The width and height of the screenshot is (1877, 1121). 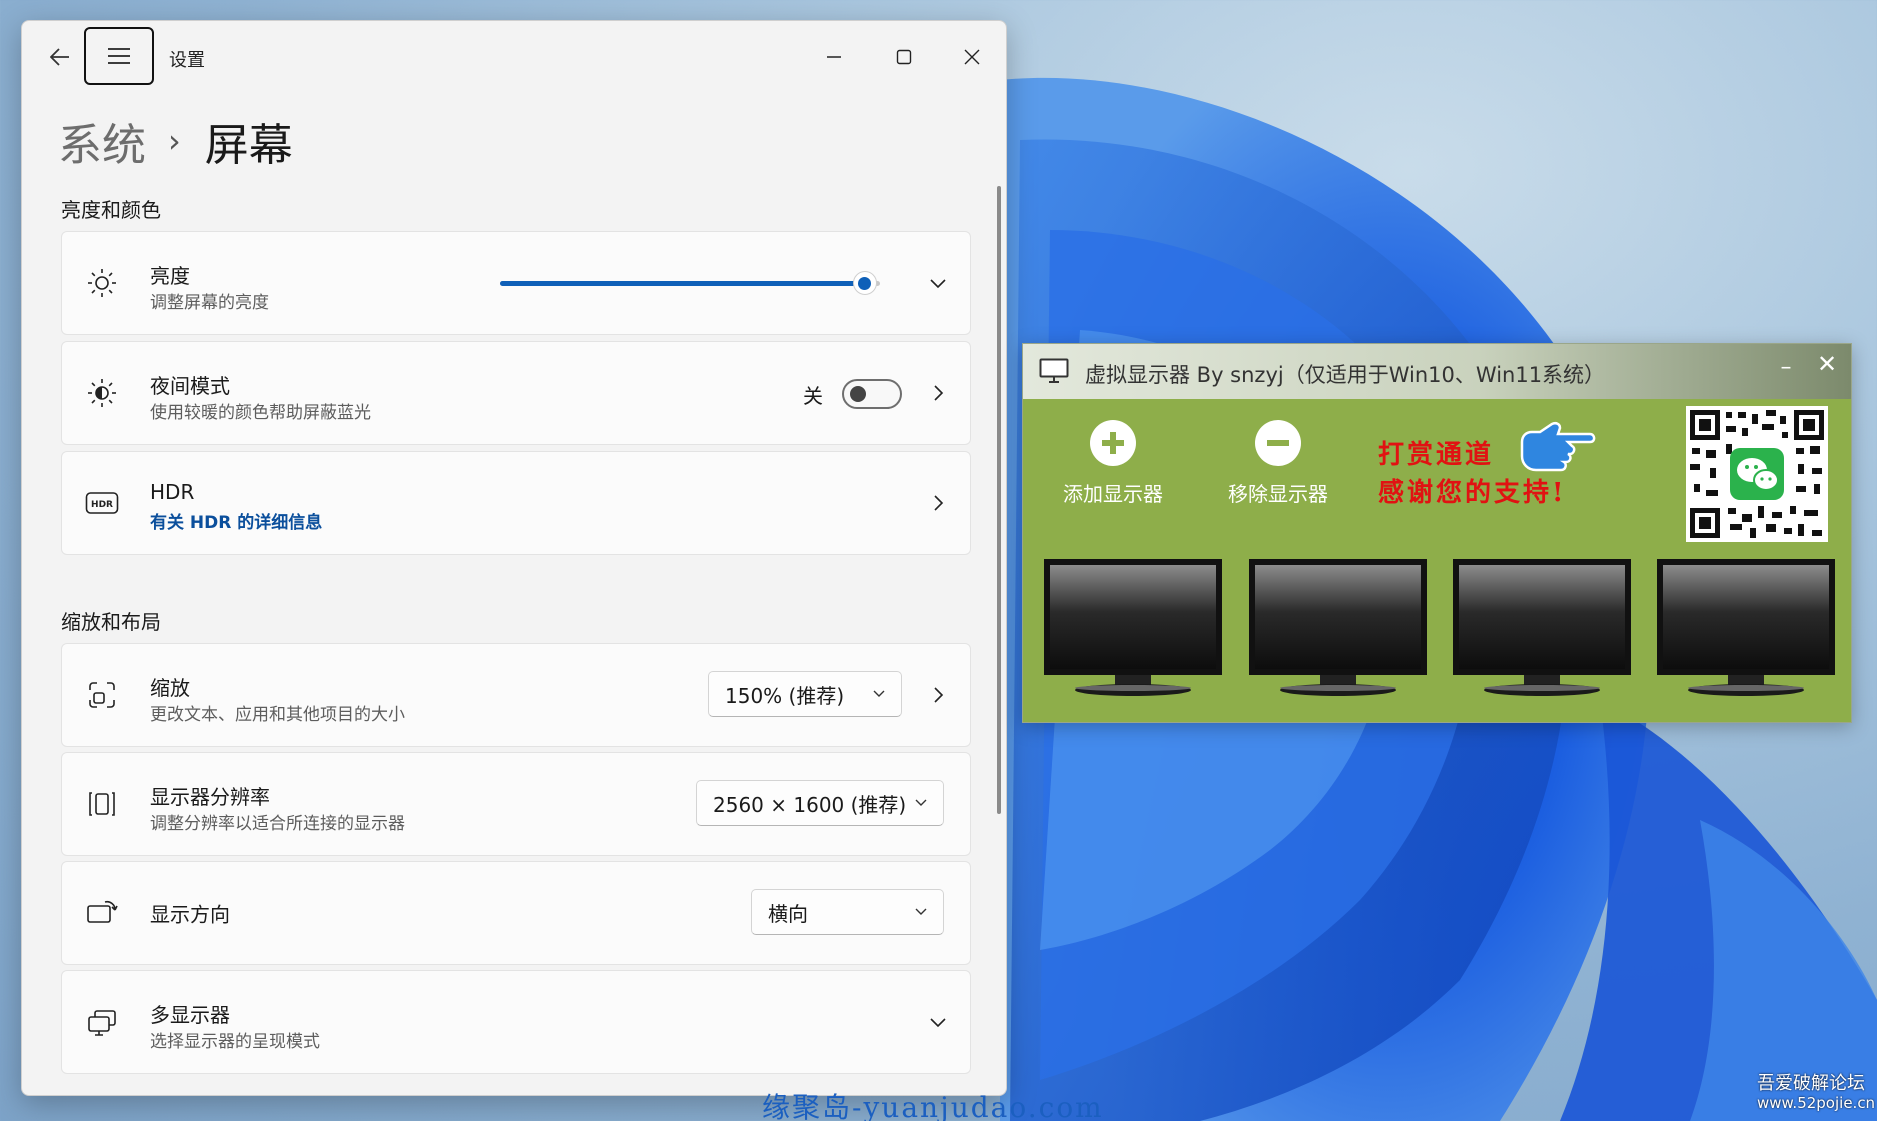 What do you see at coordinates (111, 210) in the screenshot?
I see `section-title-brightness: 亮度和颜色` at bounding box center [111, 210].